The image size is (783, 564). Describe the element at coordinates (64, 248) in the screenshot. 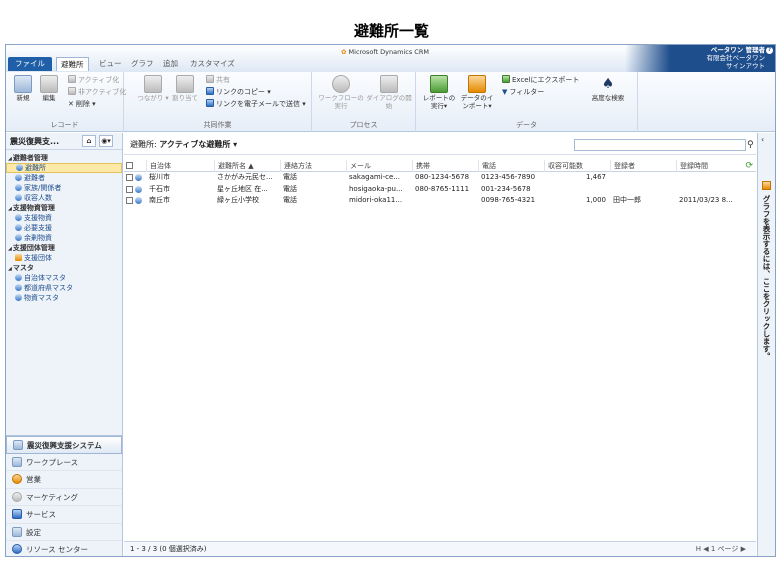

I see `nav-group-orgs: ◢支援団体管理` at that location.